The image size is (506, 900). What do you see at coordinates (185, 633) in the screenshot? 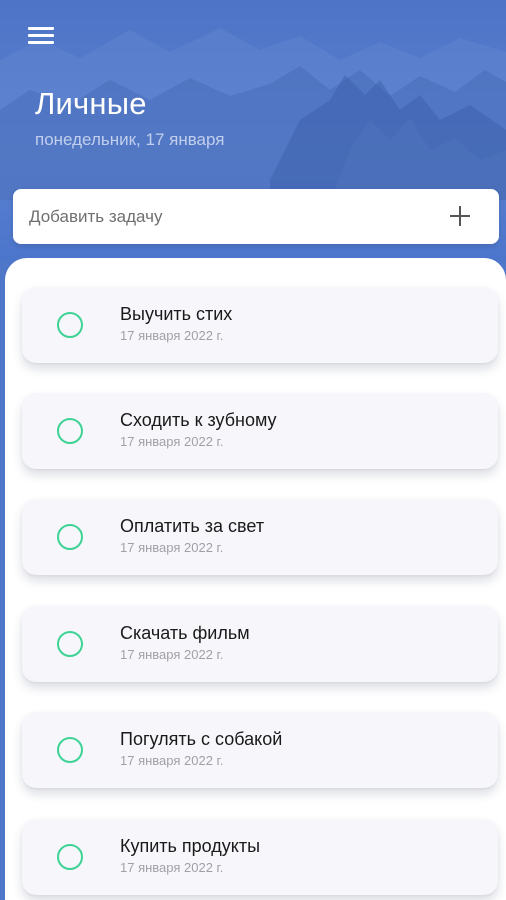
I see `task-title: Скачать фильм` at bounding box center [185, 633].